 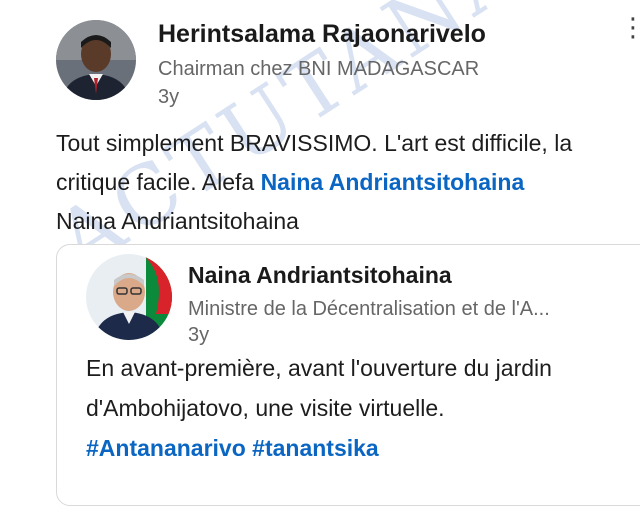 What do you see at coordinates (129, 297) in the screenshot?
I see `shared-author-avatar` at bounding box center [129, 297].